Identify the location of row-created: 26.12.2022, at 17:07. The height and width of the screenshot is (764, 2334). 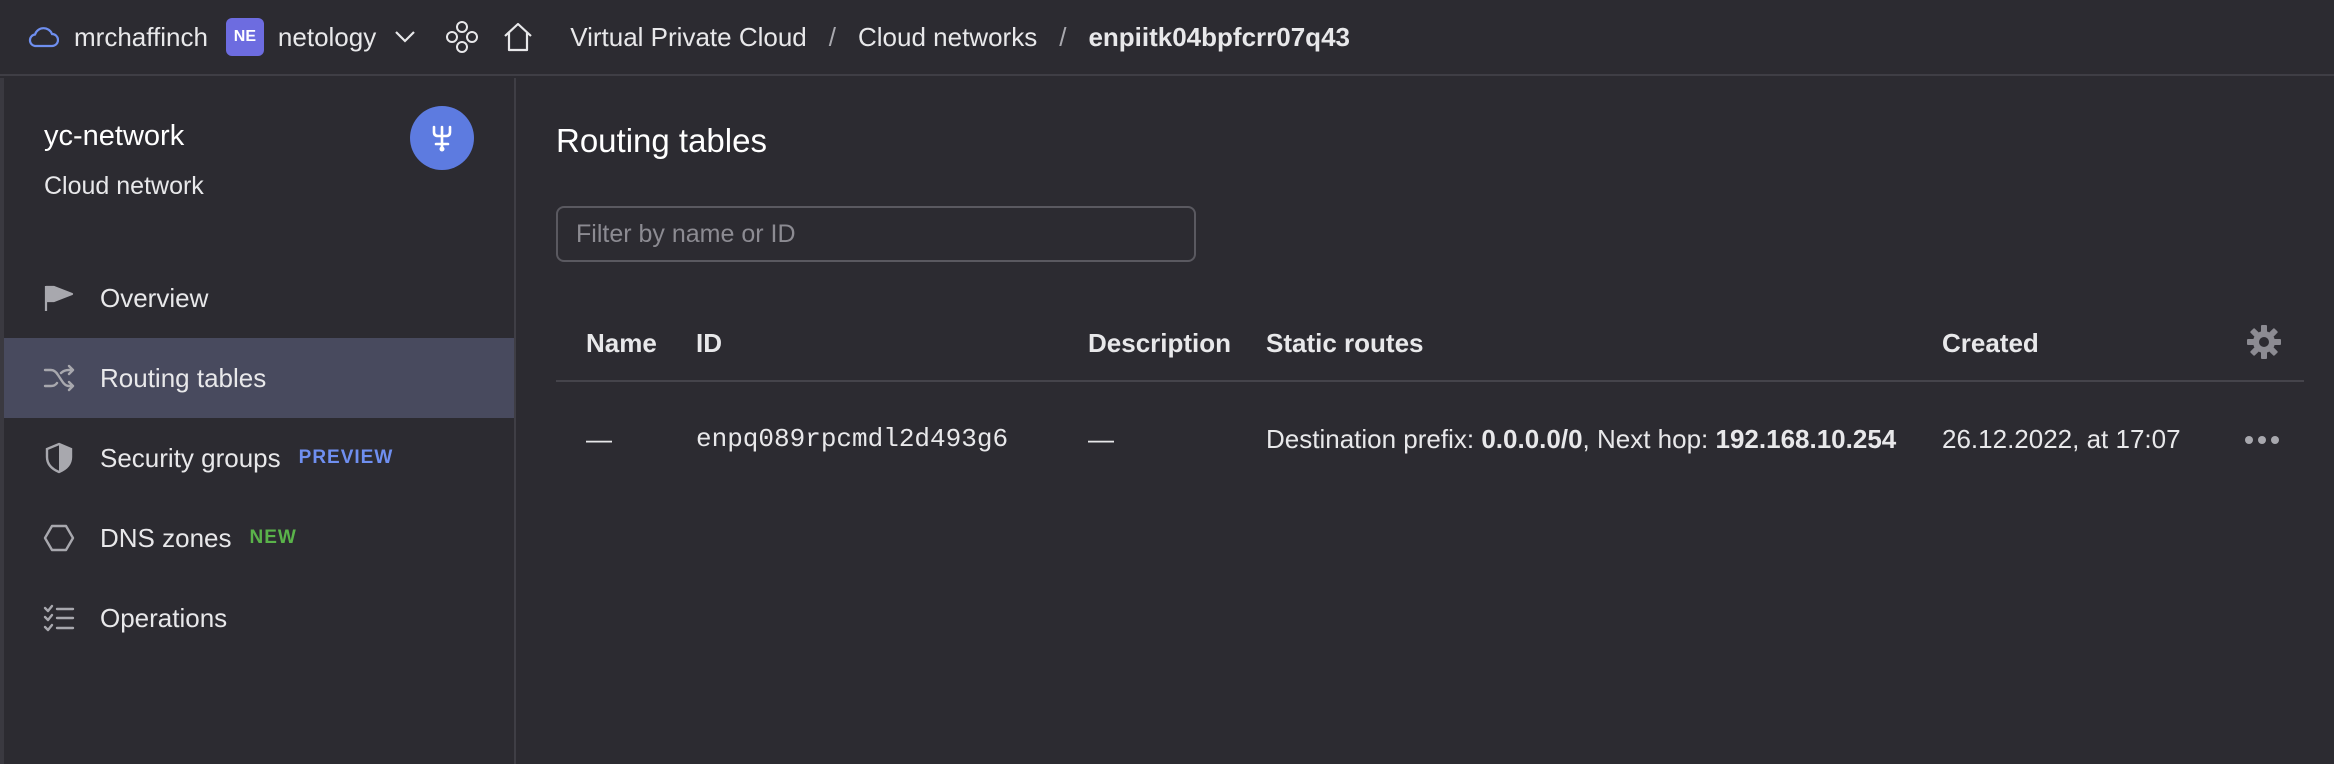
(2061, 439).